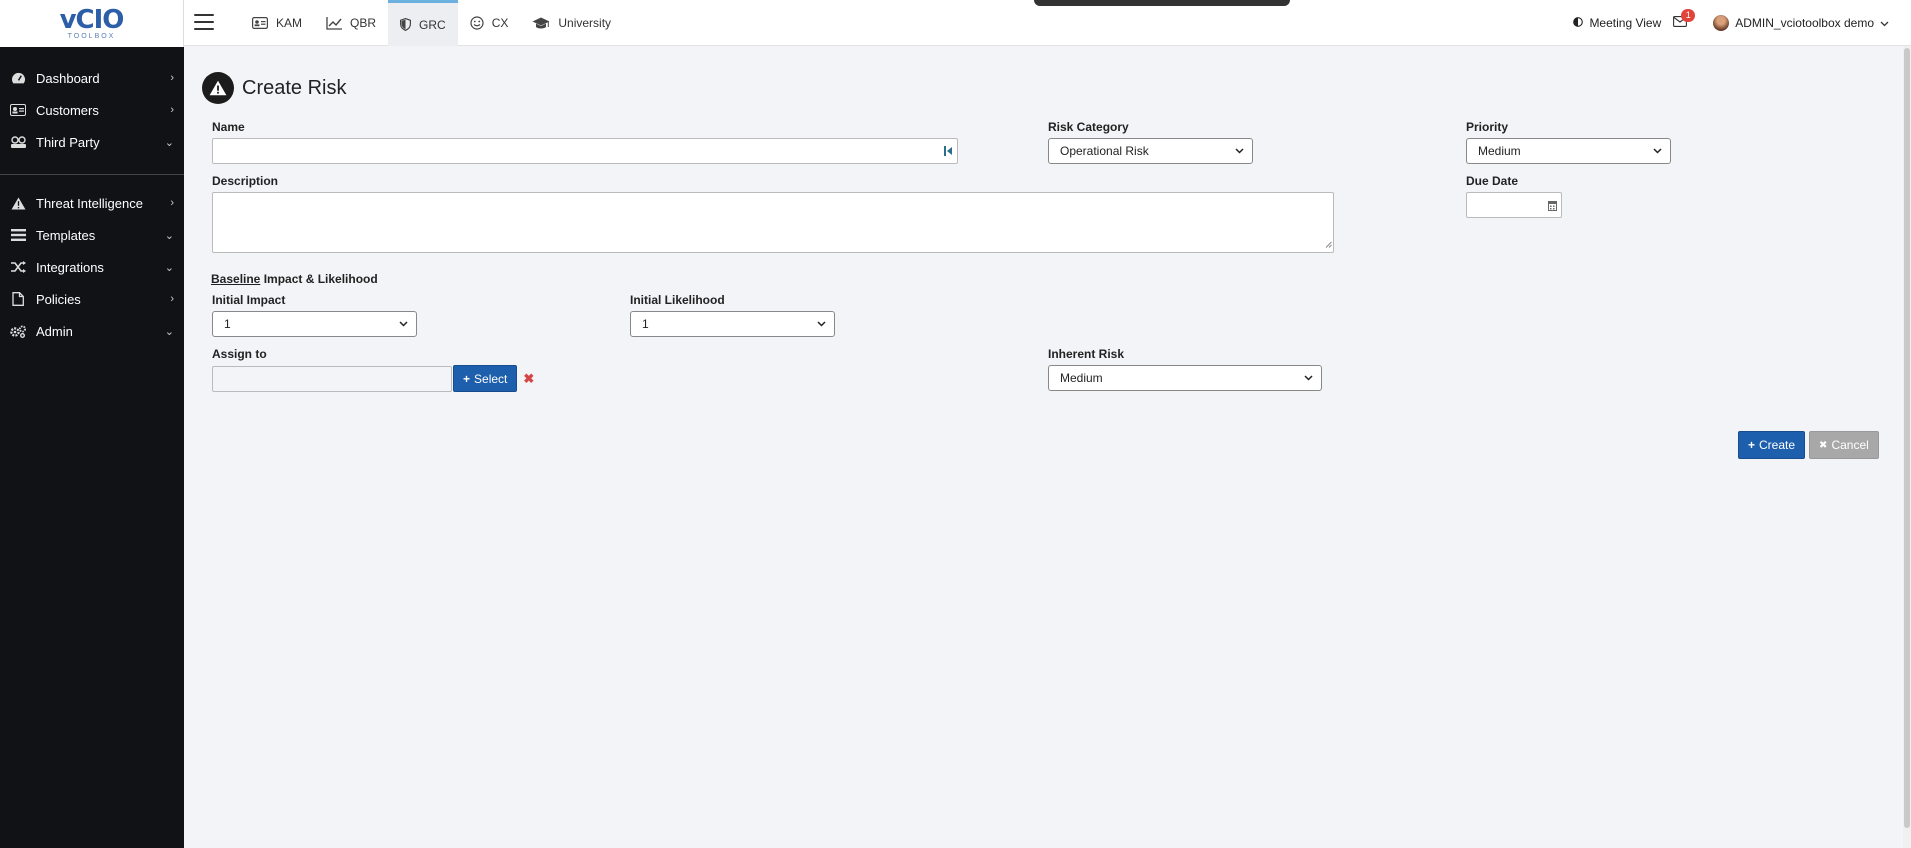 Image resolution: width=1911 pixels, height=848 pixels. What do you see at coordinates (1721, 23) in the screenshot?
I see `avatar` at bounding box center [1721, 23].